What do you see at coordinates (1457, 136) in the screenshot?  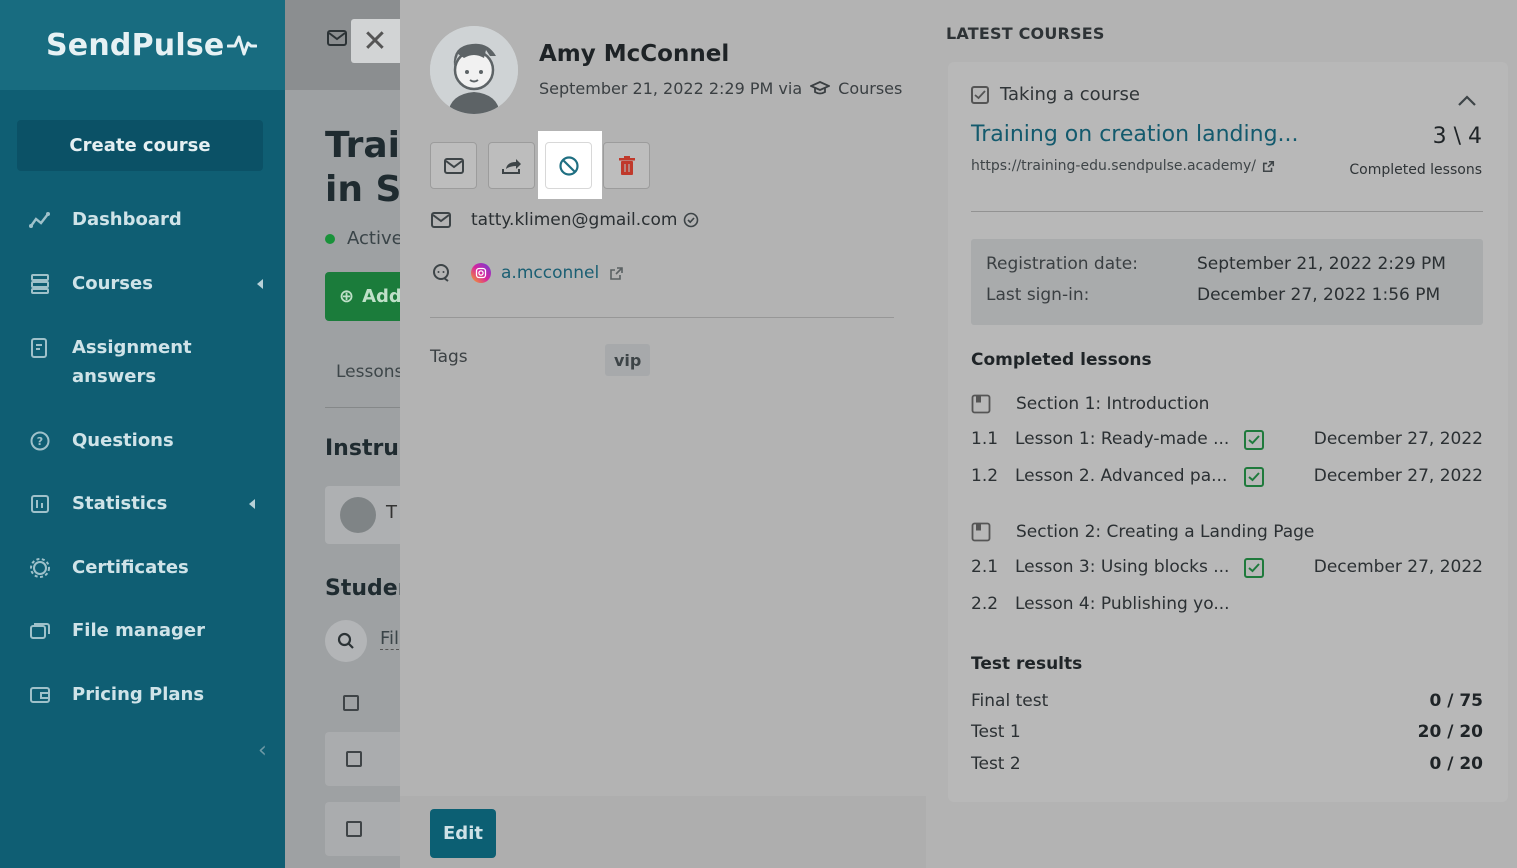 I see `lesson-progress: 3 \ 4` at bounding box center [1457, 136].